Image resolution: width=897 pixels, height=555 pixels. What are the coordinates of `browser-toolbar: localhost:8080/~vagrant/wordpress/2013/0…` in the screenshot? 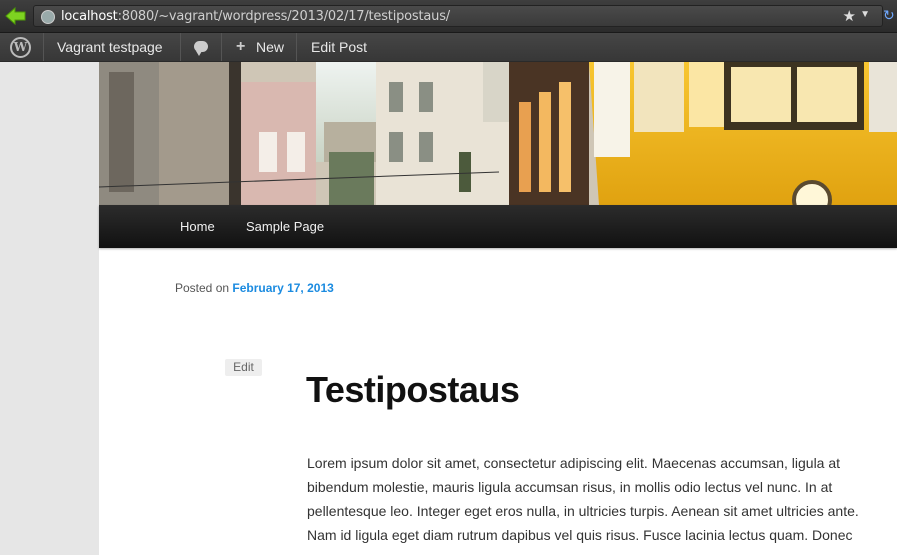 It's located at (448, 16).